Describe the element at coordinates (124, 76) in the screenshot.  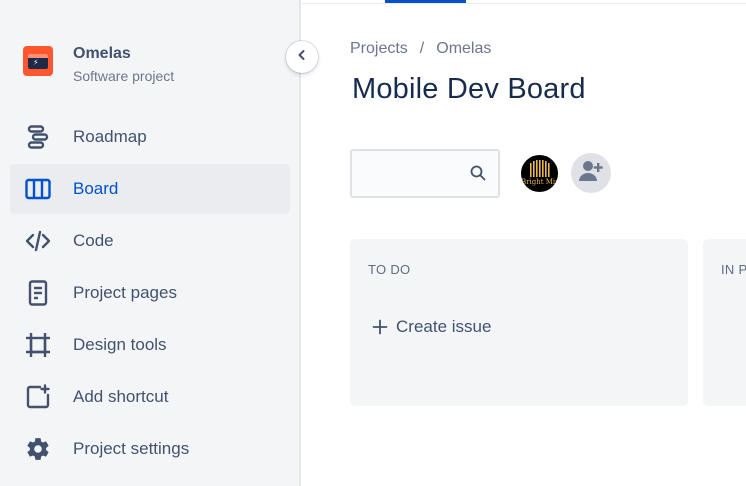
I see `project-type: Software project` at that location.